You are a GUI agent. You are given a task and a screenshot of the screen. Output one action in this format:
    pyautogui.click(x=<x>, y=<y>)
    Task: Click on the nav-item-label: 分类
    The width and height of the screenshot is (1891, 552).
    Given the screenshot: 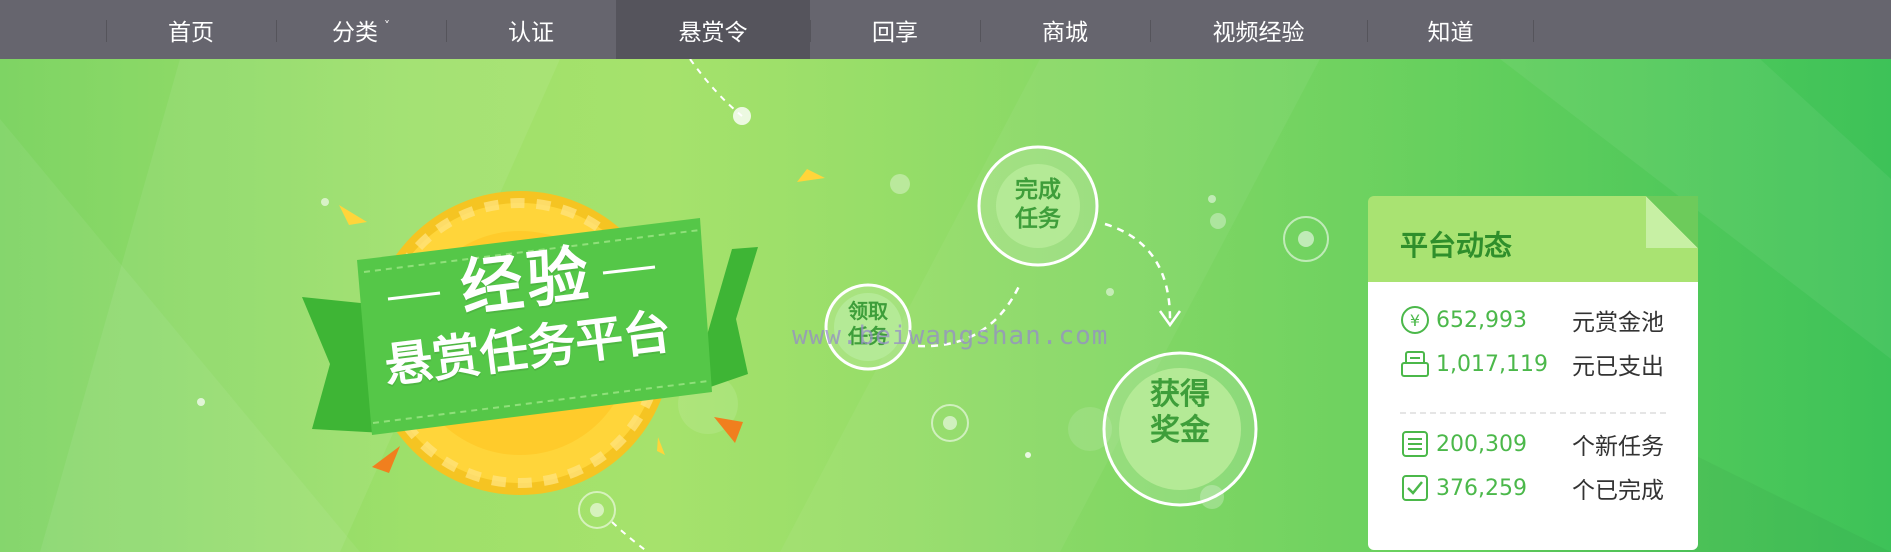 What is the action you would take?
    pyautogui.click(x=355, y=32)
    